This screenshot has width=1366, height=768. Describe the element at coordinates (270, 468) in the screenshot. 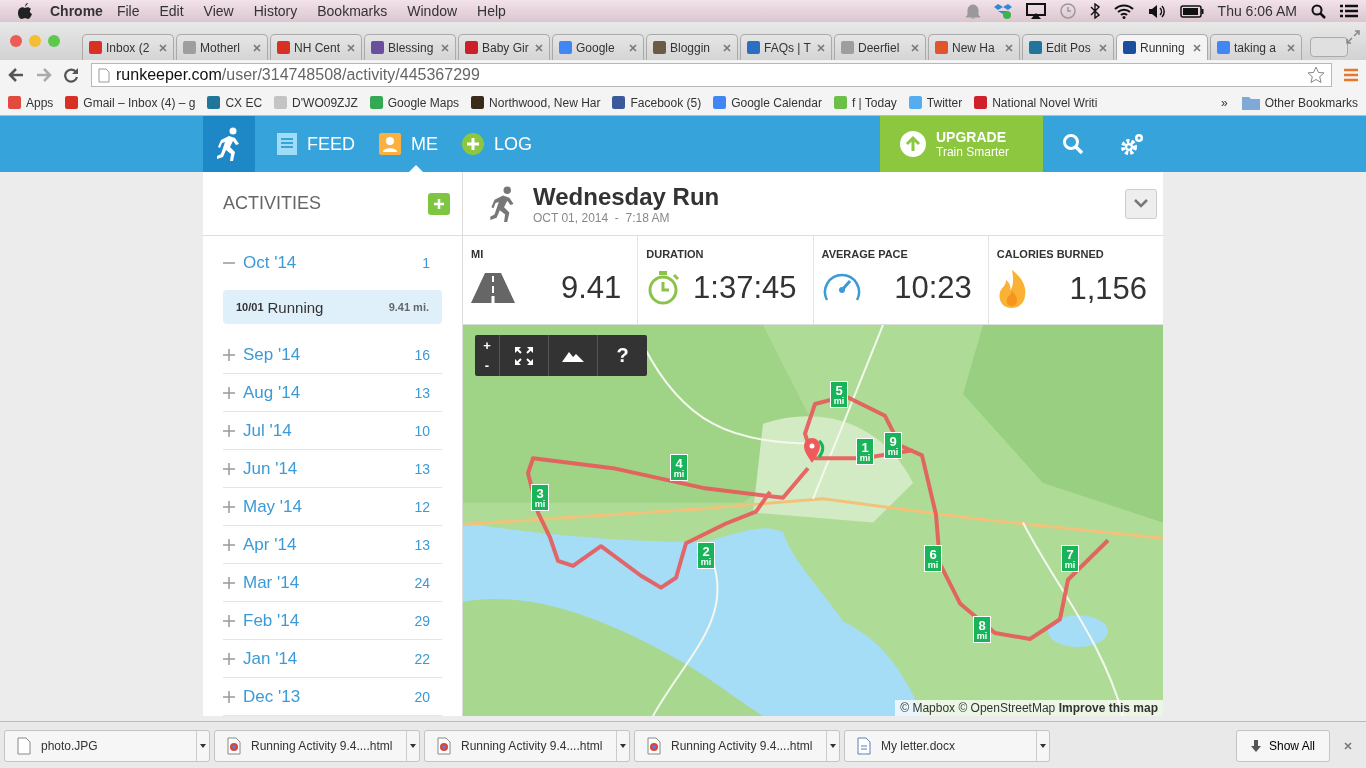

I see `month-label: Jun '14` at that location.